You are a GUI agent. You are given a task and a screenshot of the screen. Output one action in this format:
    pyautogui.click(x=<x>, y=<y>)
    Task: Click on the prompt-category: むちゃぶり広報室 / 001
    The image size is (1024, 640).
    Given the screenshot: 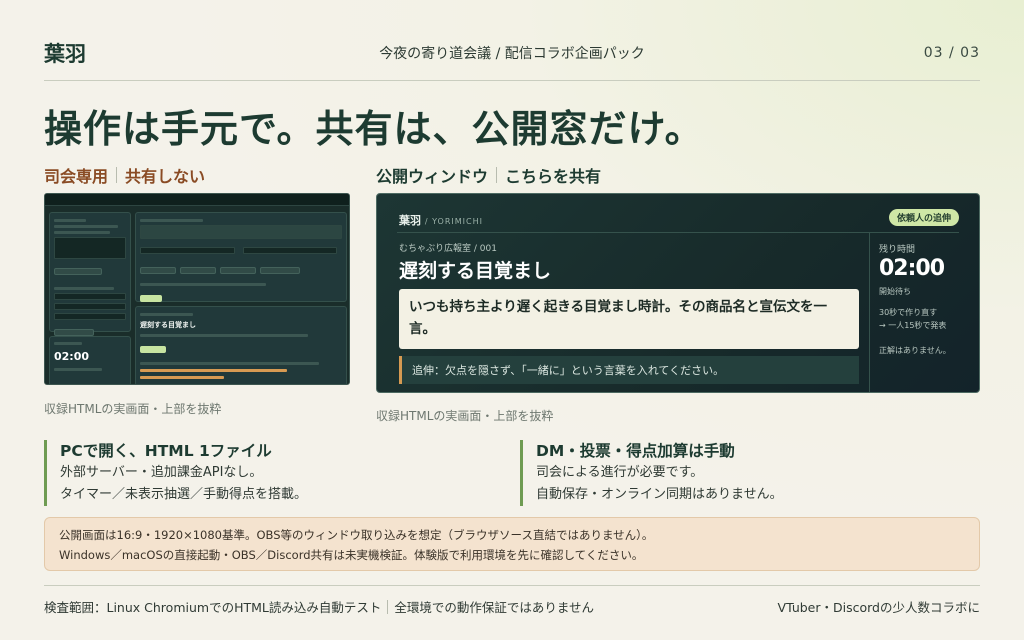 What is the action you would take?
    pyautogui.click(x=448, y=249)
    